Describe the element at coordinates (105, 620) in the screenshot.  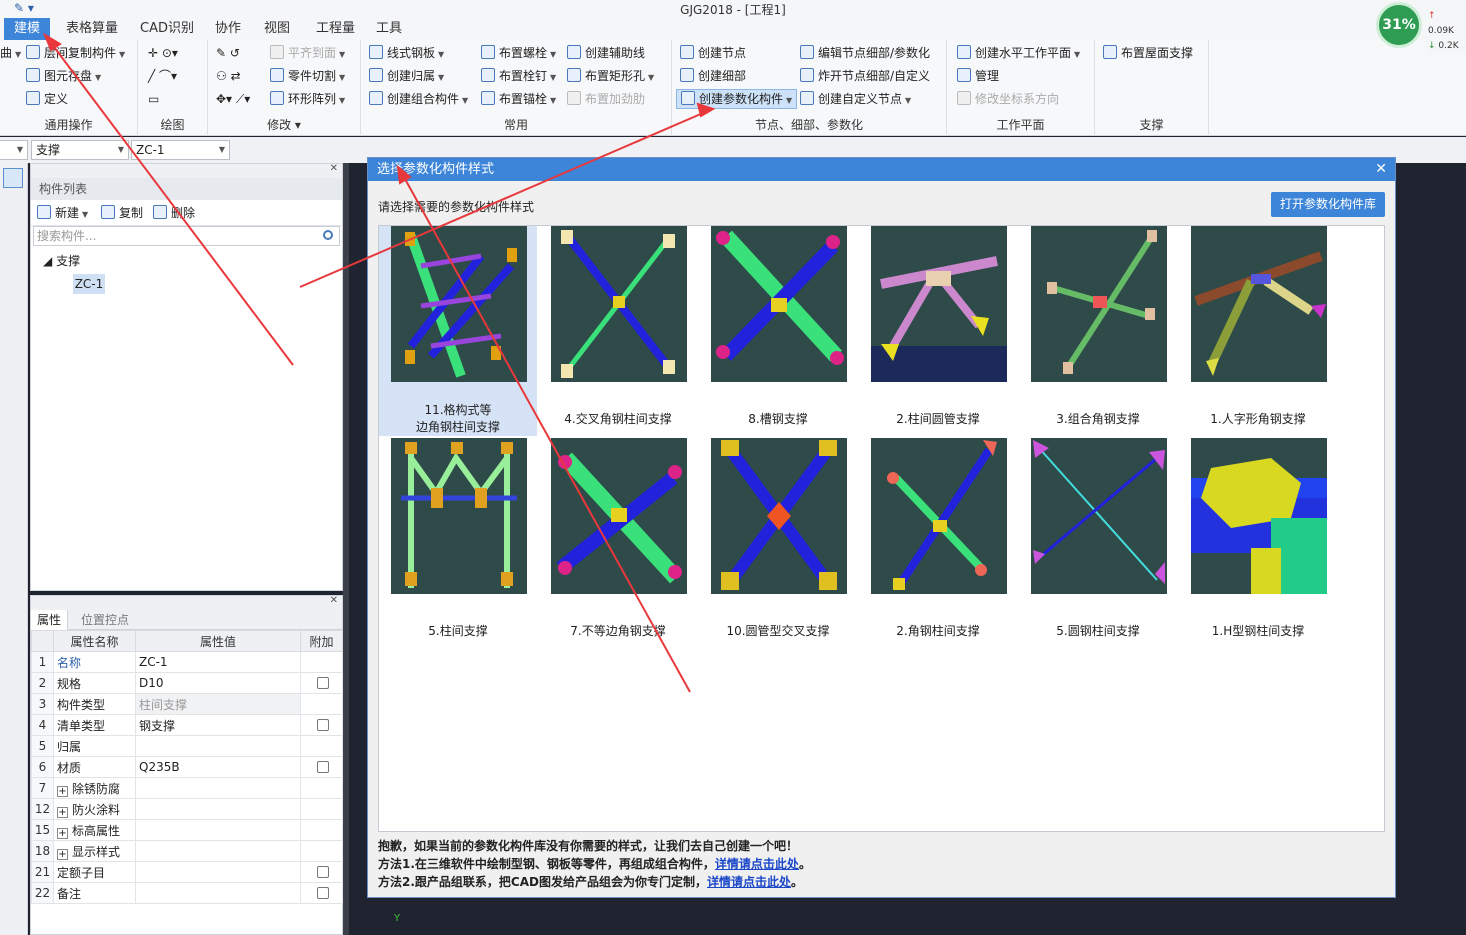
I see `tab-position-control: 位置控点` at that location.